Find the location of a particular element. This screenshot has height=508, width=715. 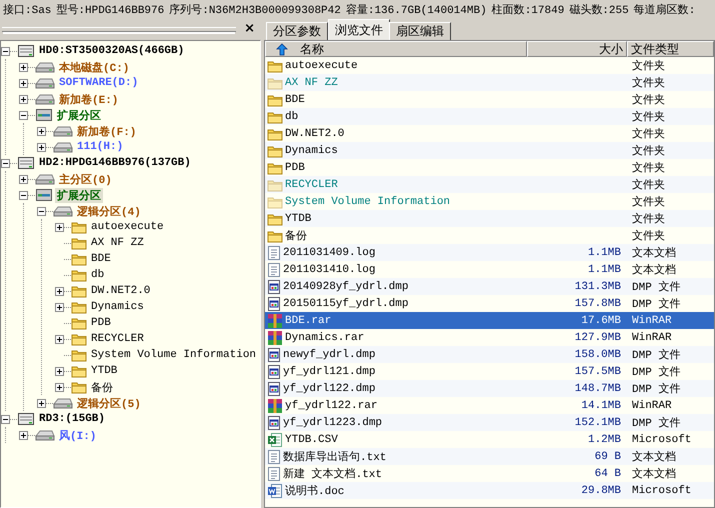

file-row: BDE.rar 17.6MB WinRAR is located at coordinates (489, 320).